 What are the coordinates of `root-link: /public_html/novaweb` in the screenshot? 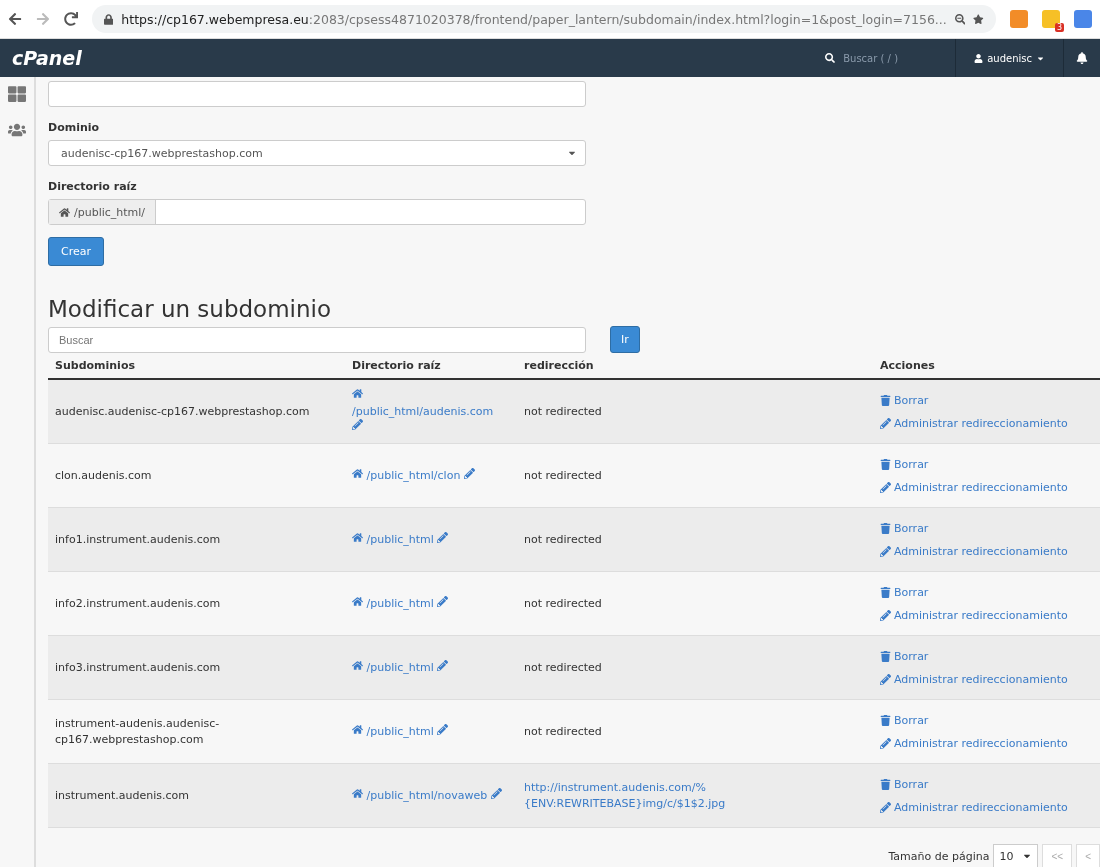 It's located at (427, 795).